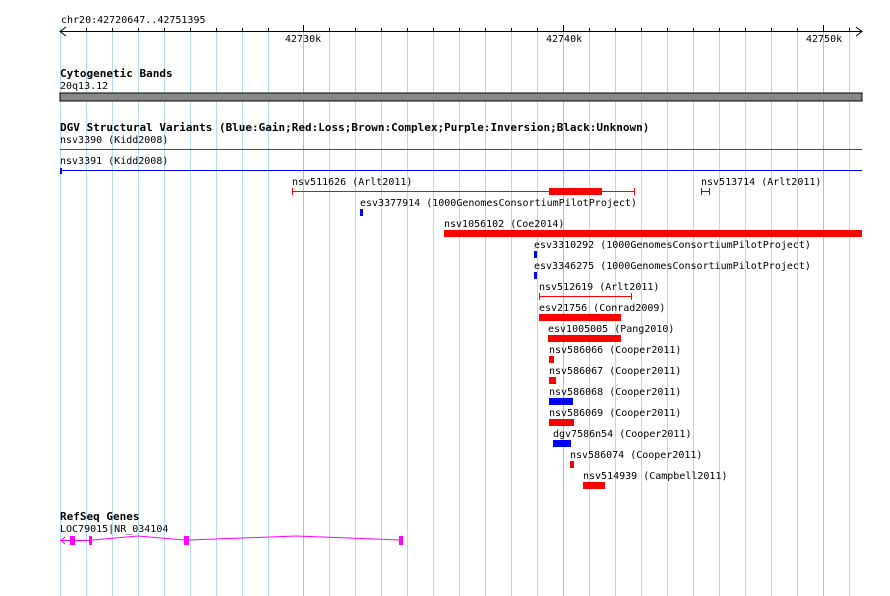 This screenshot has width=890, height=596. I want to click on feature-nsv511626, so click(463, 191).